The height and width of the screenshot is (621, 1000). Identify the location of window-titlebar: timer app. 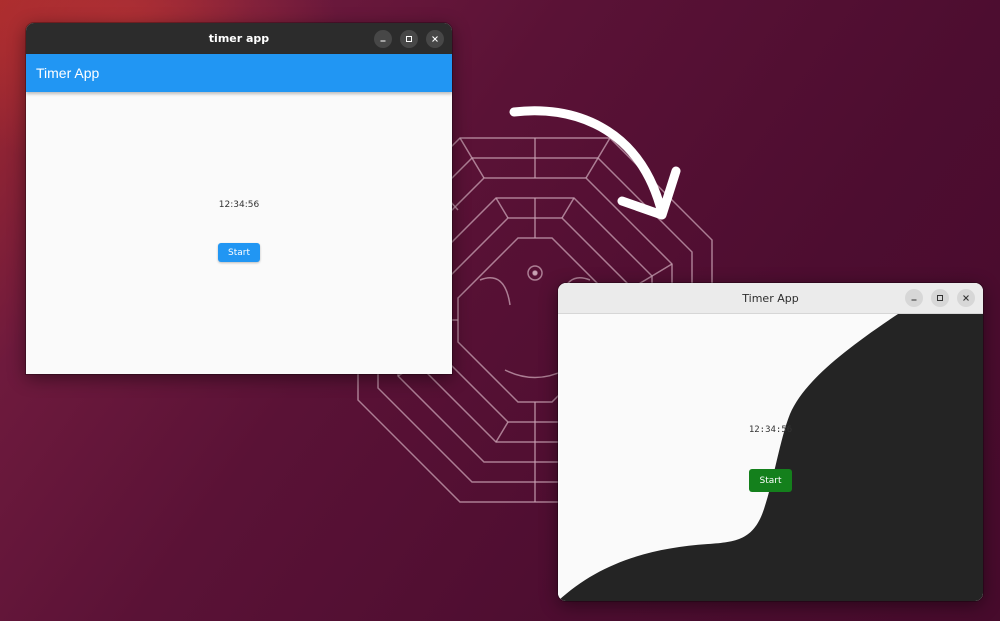
(239, 38).